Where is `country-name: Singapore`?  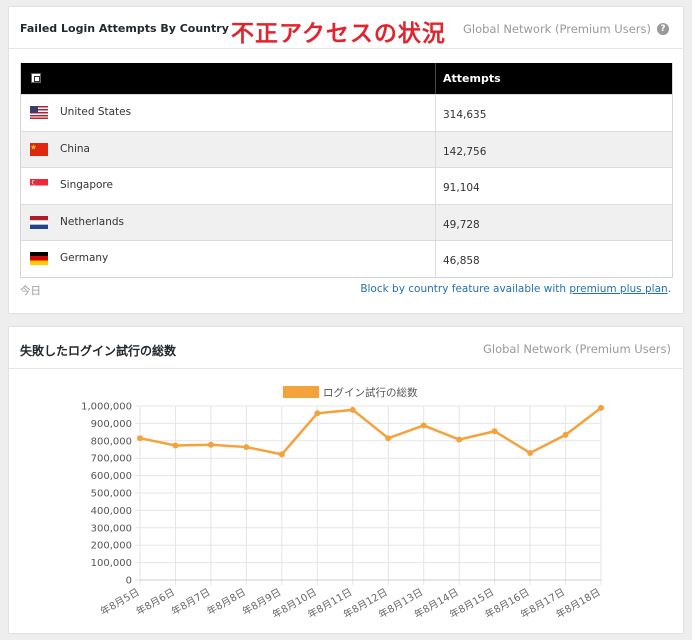 country-name: Singapore is located at coordinates (86, 185).